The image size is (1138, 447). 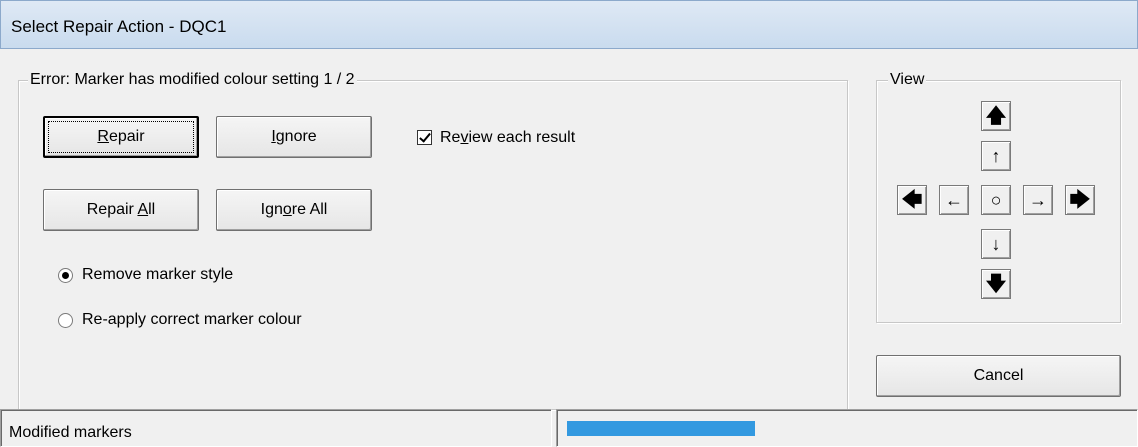 I want to click on repair-all-button-label: Repair All, so click(x=121, y=209).